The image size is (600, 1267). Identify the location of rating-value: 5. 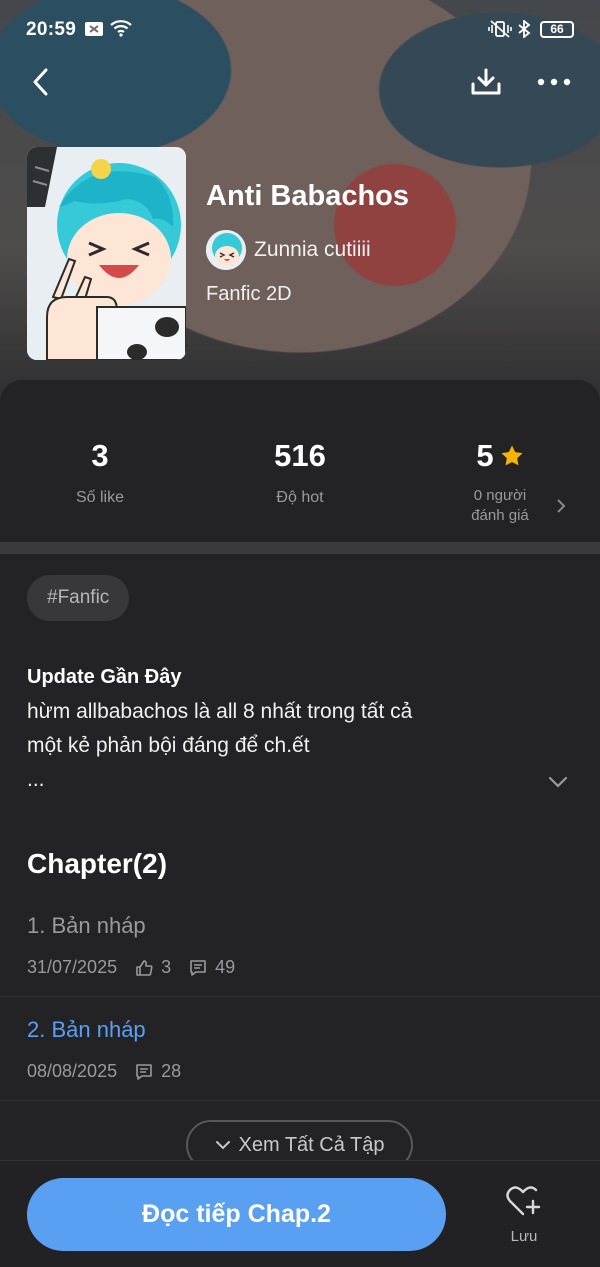
(485, 455).